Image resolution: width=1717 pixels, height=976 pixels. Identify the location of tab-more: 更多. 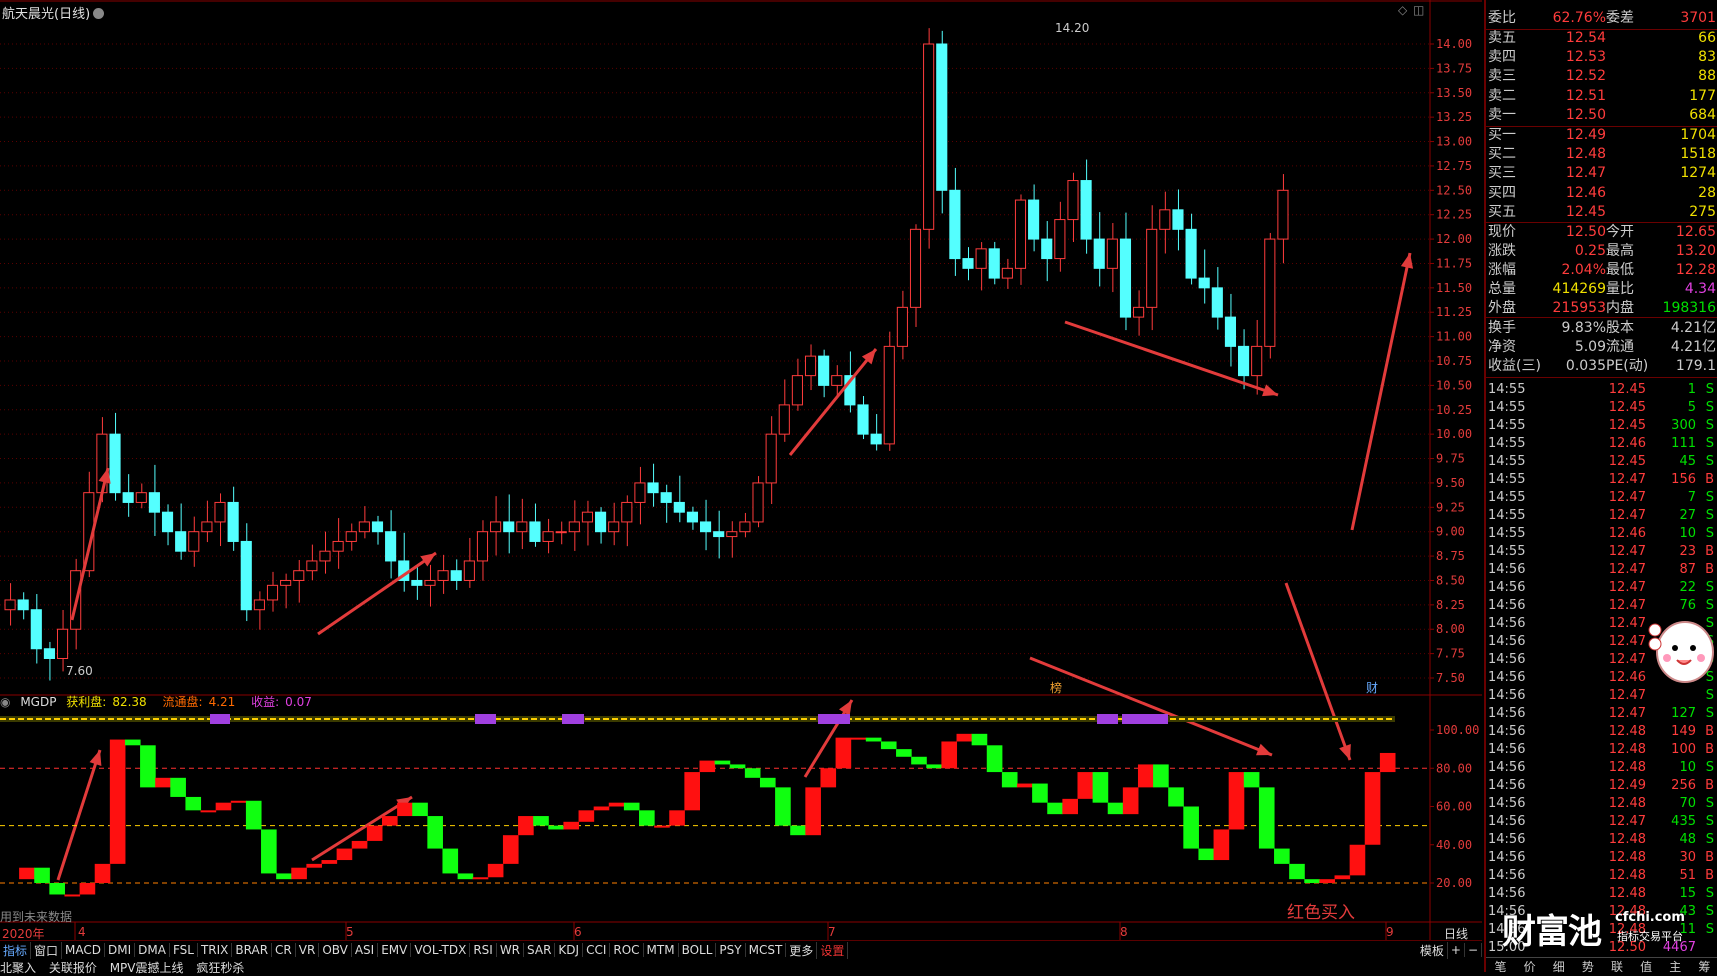
(802, 950).